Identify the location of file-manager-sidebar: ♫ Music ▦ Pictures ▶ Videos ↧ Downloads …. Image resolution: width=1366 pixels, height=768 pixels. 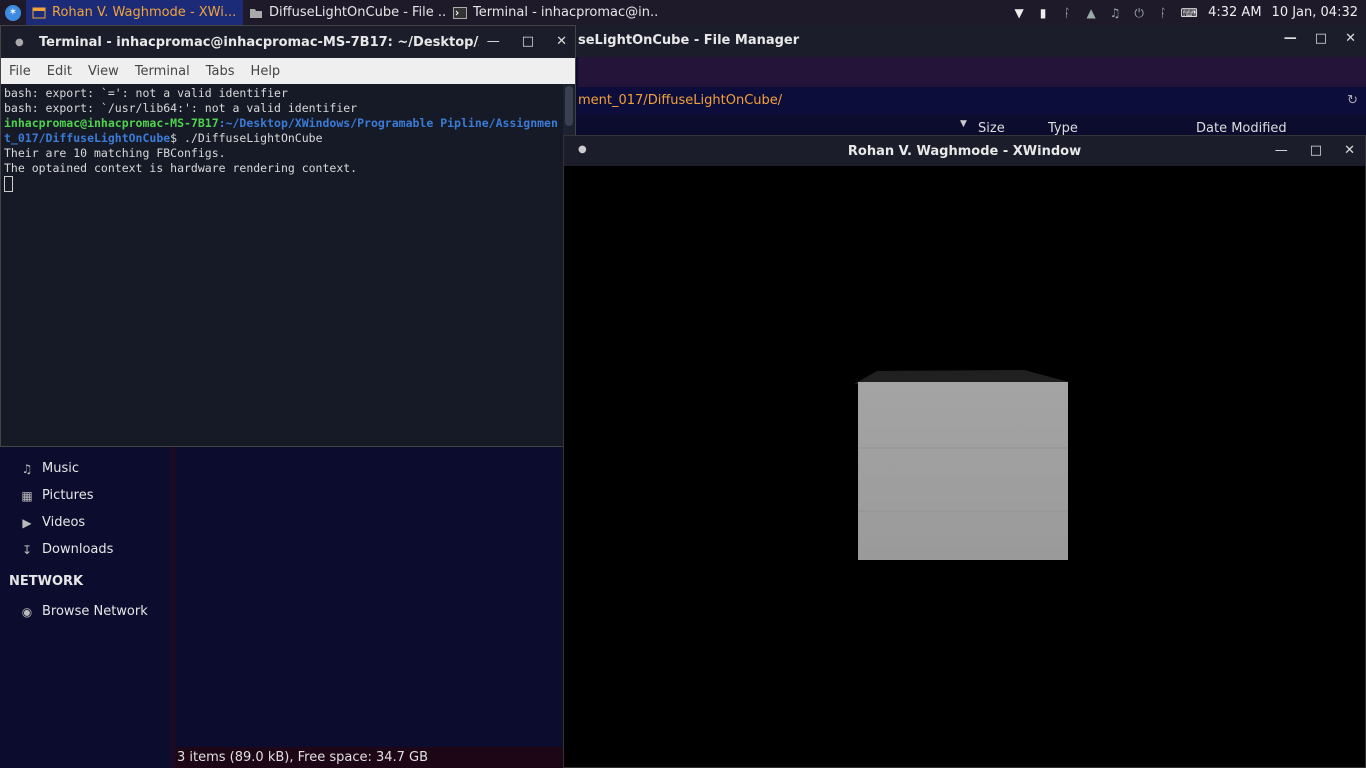
(85, 606).